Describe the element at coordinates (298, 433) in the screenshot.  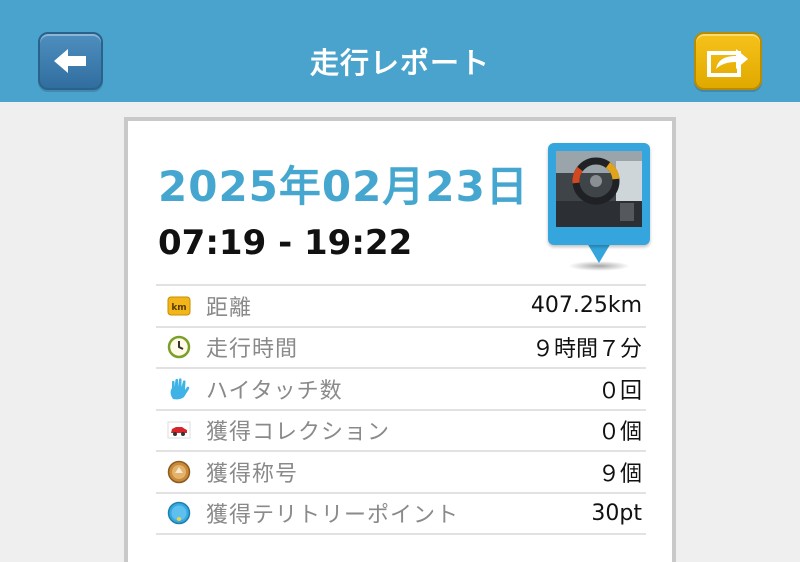
I see `stat-label: 獲得コレクション` at that location.